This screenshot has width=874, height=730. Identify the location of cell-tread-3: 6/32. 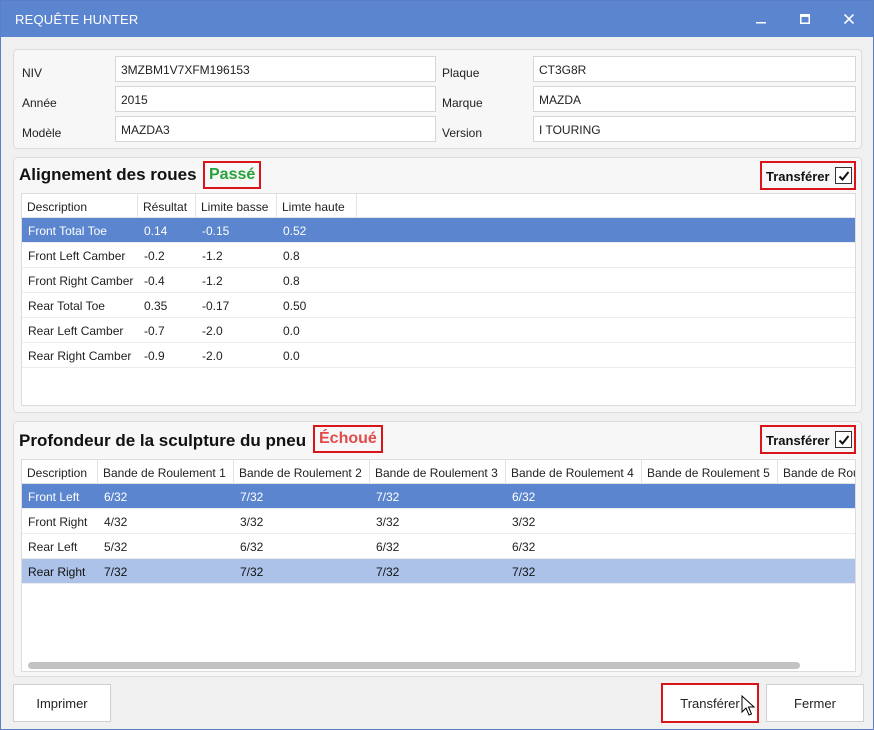
(388, 547).